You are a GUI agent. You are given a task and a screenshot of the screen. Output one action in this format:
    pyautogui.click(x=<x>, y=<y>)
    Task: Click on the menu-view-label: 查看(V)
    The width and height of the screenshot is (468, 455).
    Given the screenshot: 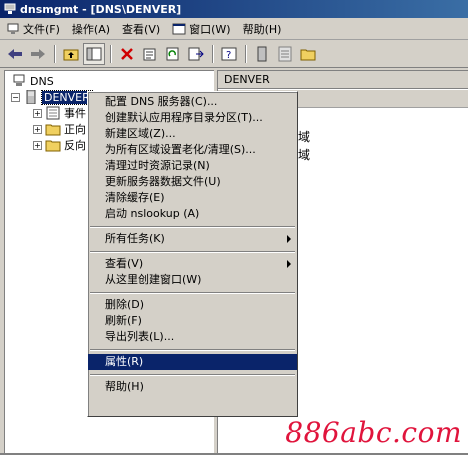 What is the action you would take?
    pyautogui.click(x=141, y=29)
    